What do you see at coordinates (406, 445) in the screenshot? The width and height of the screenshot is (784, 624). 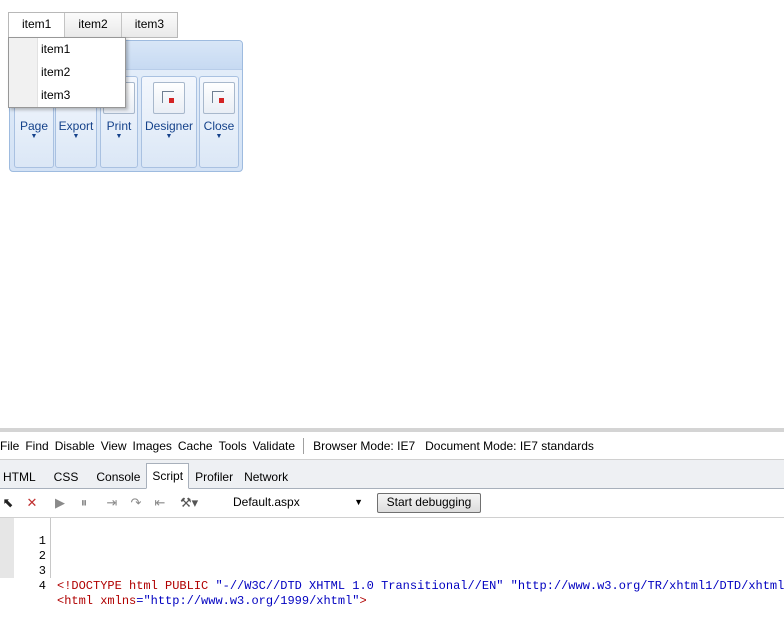 I see `browser-mode-value: IE7` at bounding box center [406, 445].